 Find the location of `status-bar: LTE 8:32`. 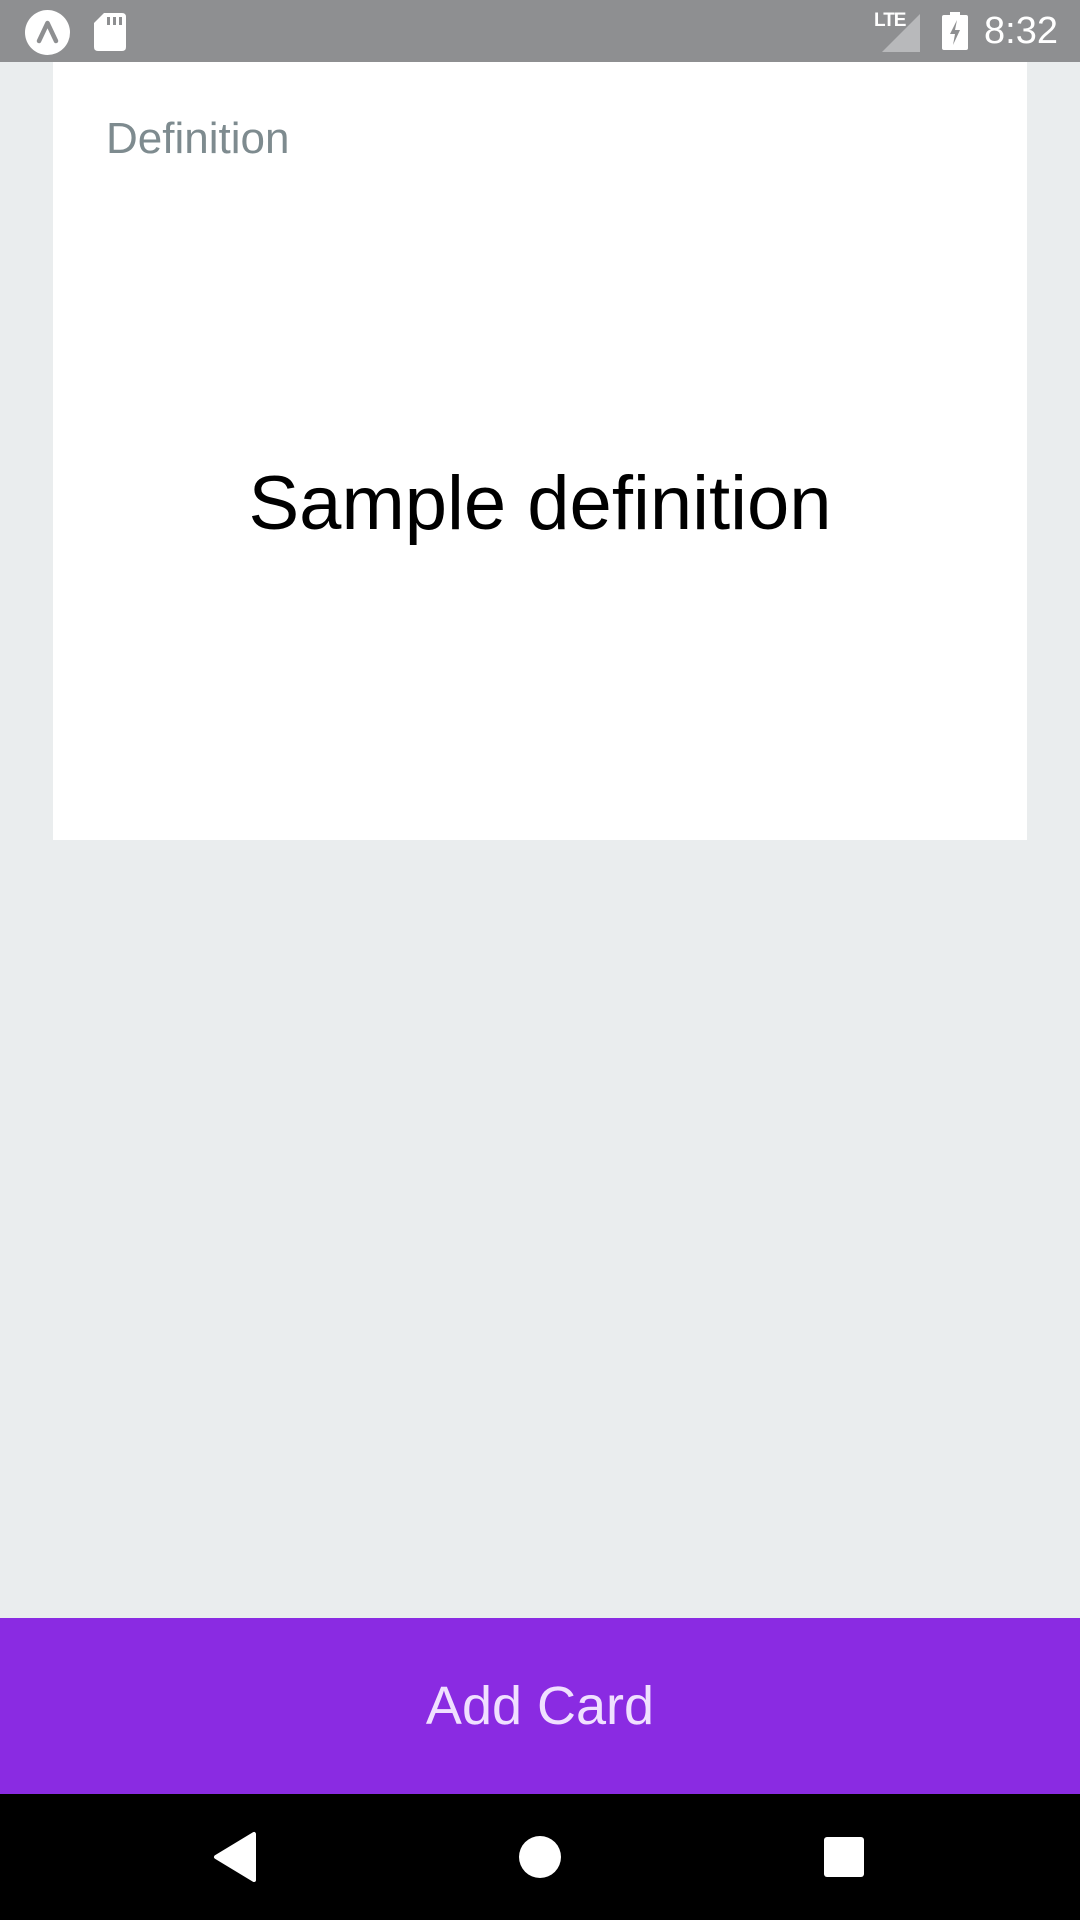

status-bar: LTE 8:32 is located at coordinates (540, 31).